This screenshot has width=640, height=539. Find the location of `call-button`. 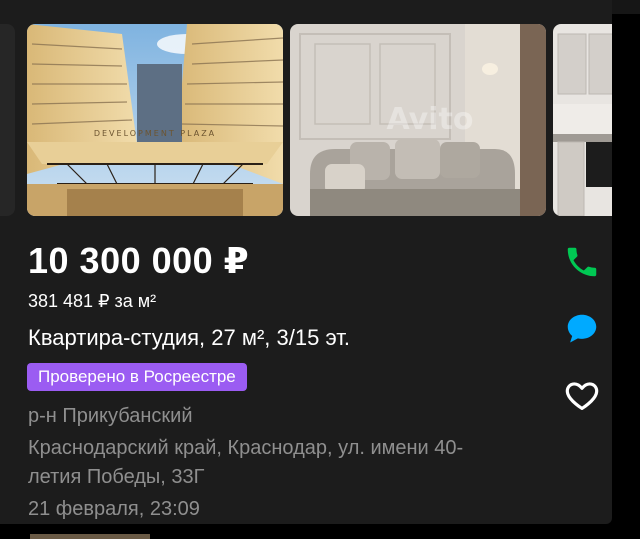

call-button is located at coordinates (582, 262).